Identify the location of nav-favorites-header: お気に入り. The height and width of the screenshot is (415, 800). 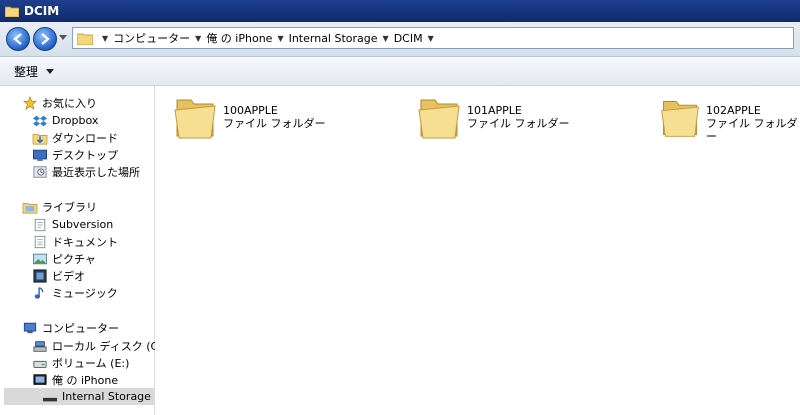
(59, 102).